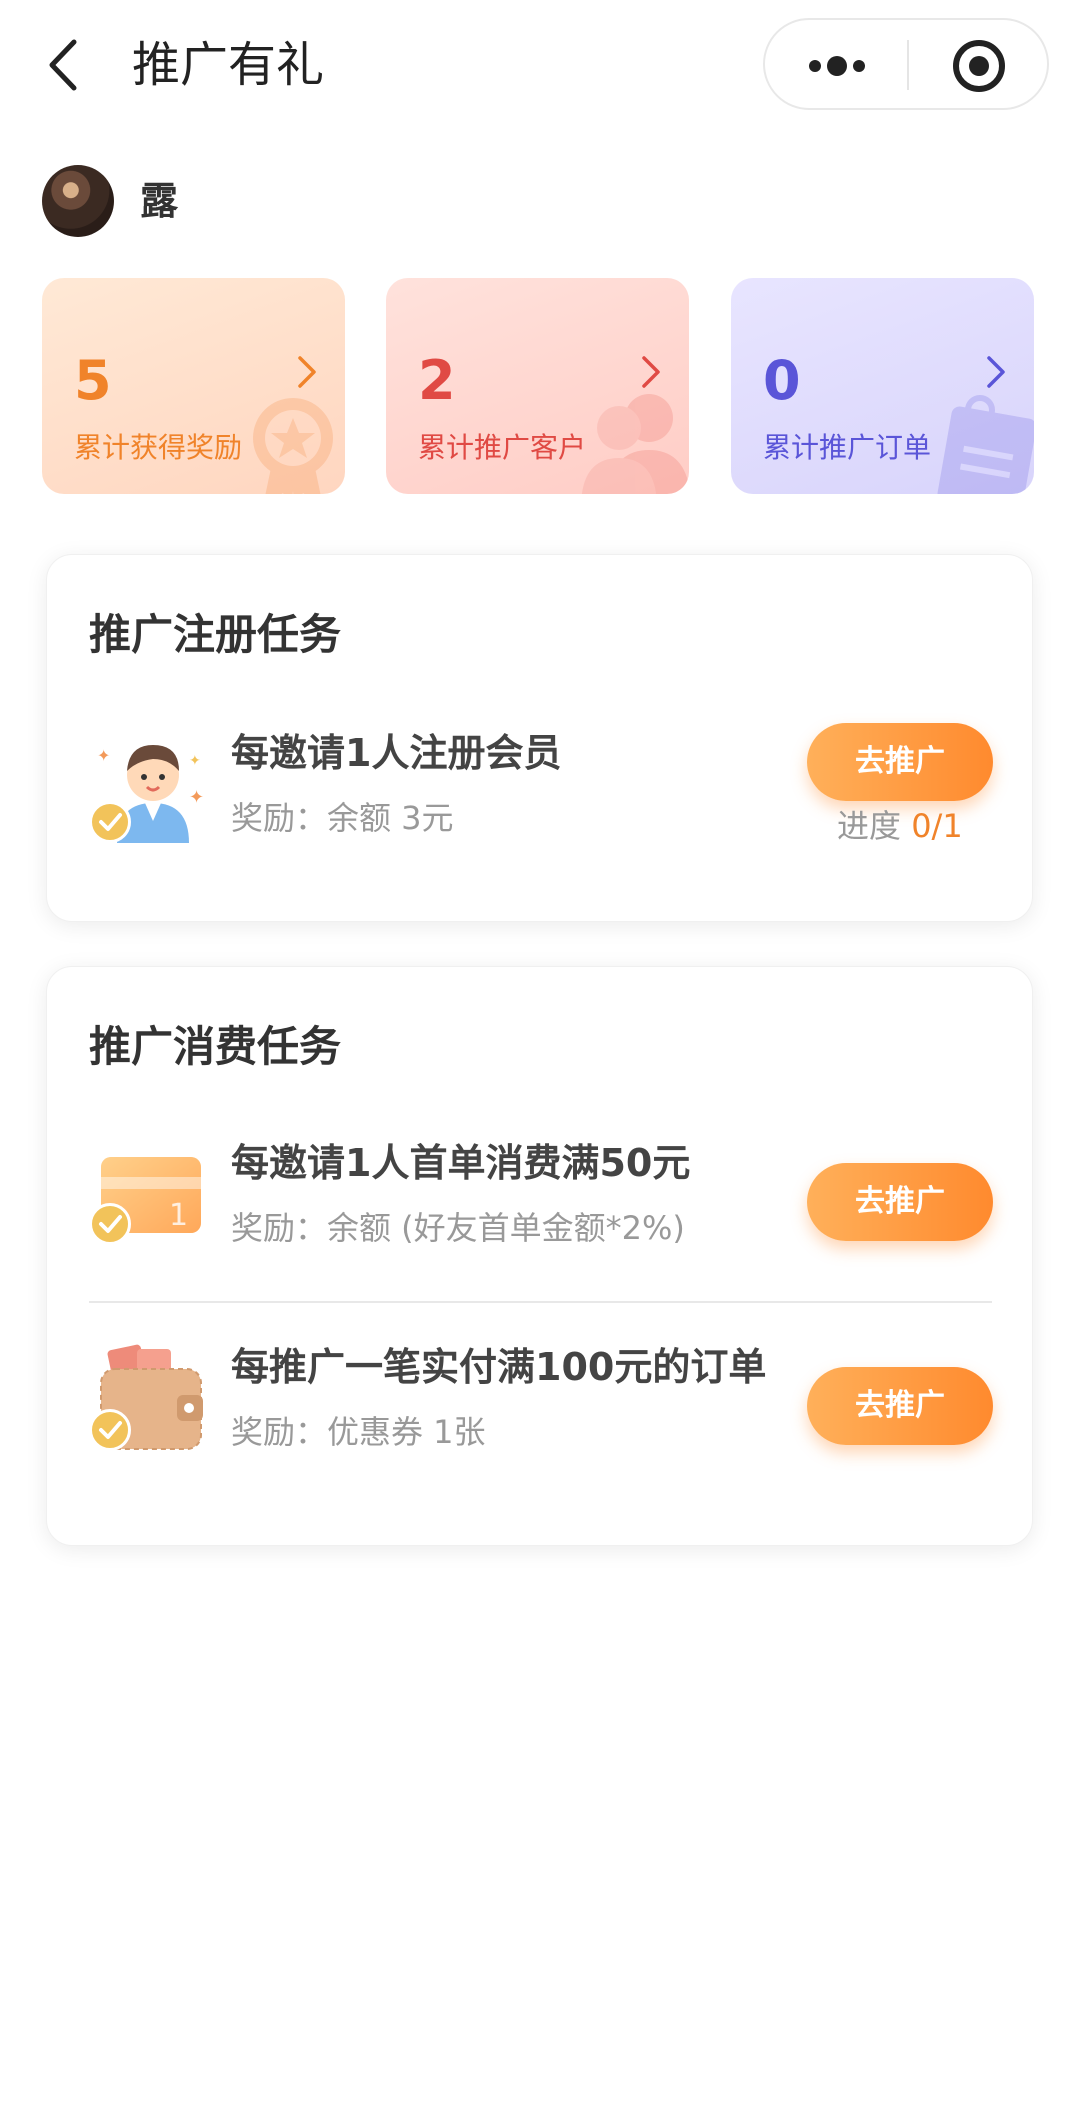 The image size is (1080, 2107). What do you see at coordinates (159, 201) in the screenshot?
I see `user-name: 露` at bounding box center [159, 201].